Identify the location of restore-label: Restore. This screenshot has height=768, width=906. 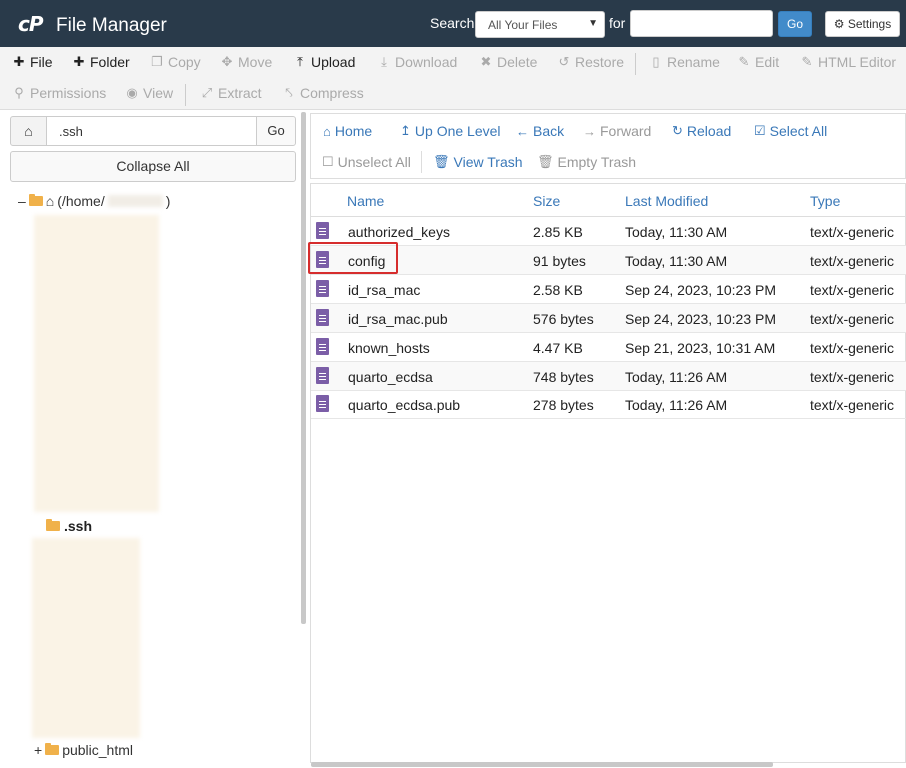
(600, 62).